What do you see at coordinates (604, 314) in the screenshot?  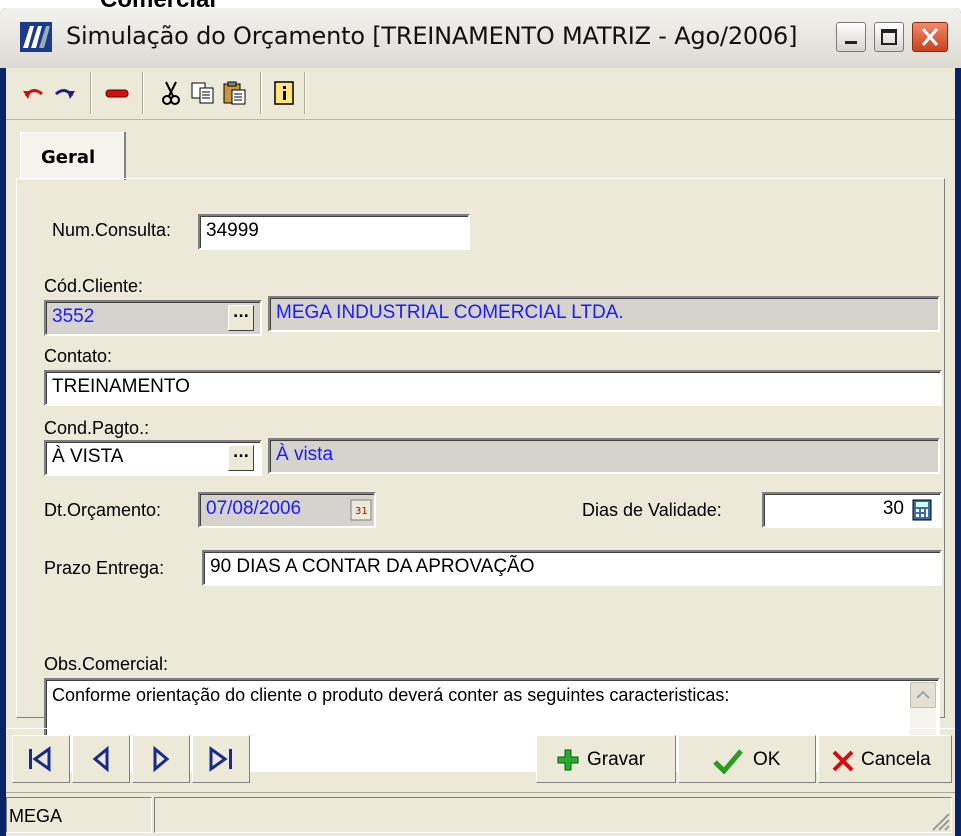 I see `cliente-nome-field: MEGA INDUSTRIAL COMERCIAL LTDA.` at bounding box center [604, 314].